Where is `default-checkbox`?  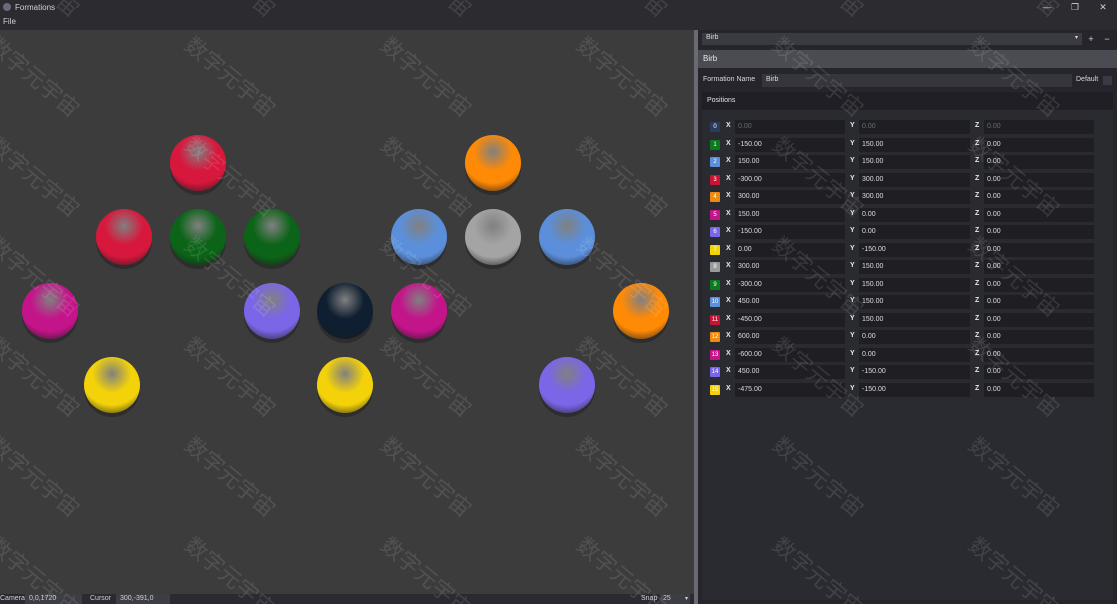
default-checkbox is located at coordinates (1107, 80).